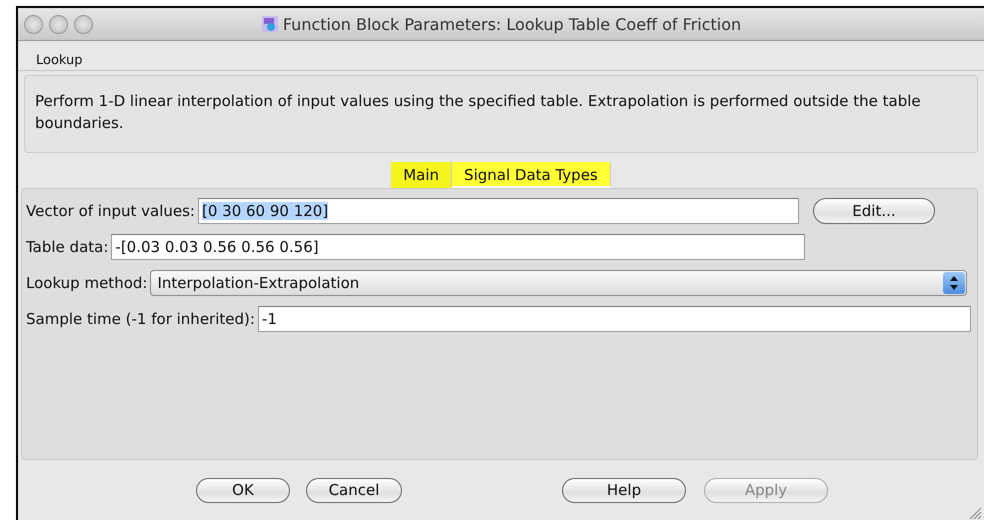 The image size is (984, 520). What do you see at coordinates (614, 319) in the screenshot?
I see `input-field: -1` at bounding box center [614, 319].